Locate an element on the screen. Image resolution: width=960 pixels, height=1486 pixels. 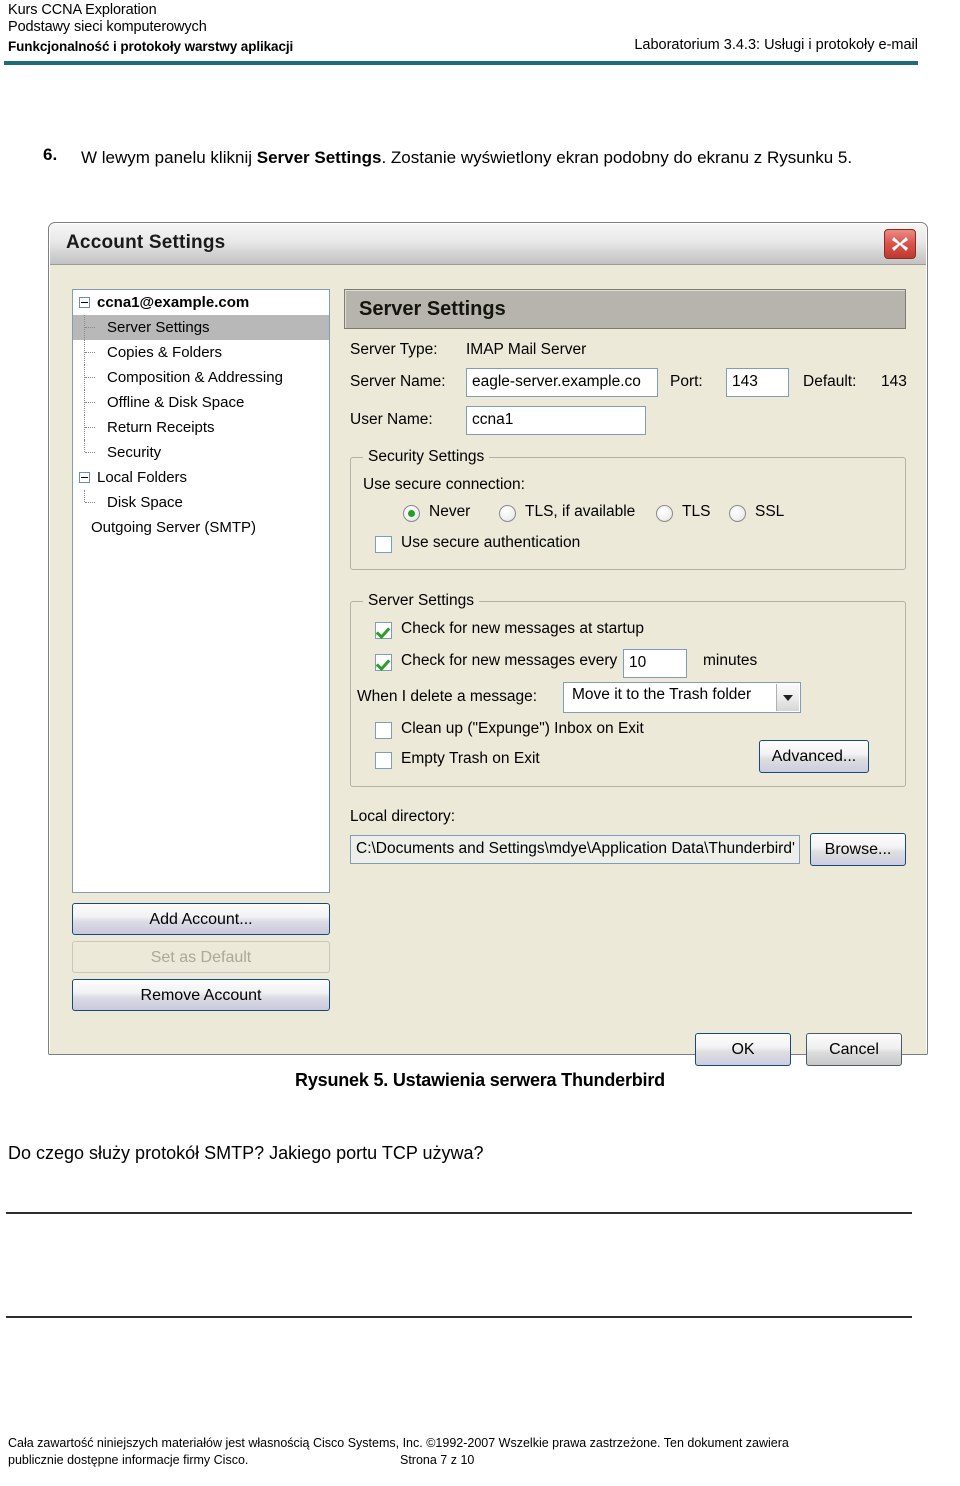
empty-trash-on-exit-label: Empty Trash on Exit is located at coordinates (470, 759).